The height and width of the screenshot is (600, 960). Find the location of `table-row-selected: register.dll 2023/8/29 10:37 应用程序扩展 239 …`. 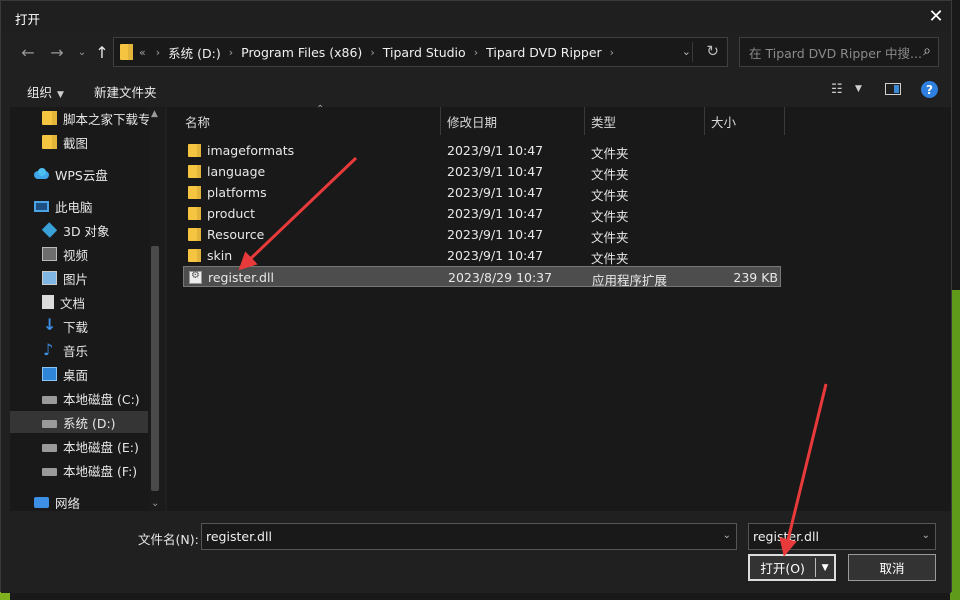

table-row-selected: register.dll 2023/8/29 10:37 应用程序扩展 239 … is located at coordinates (482, 277).